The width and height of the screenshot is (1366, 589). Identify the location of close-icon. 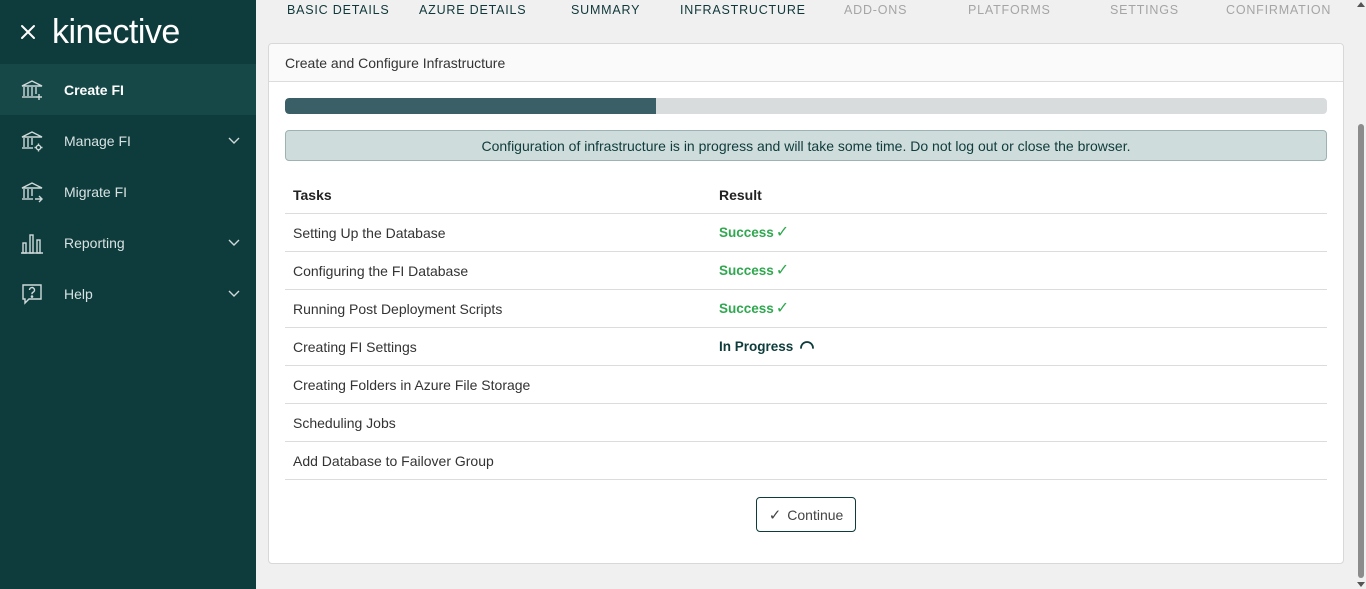
(28, 32).